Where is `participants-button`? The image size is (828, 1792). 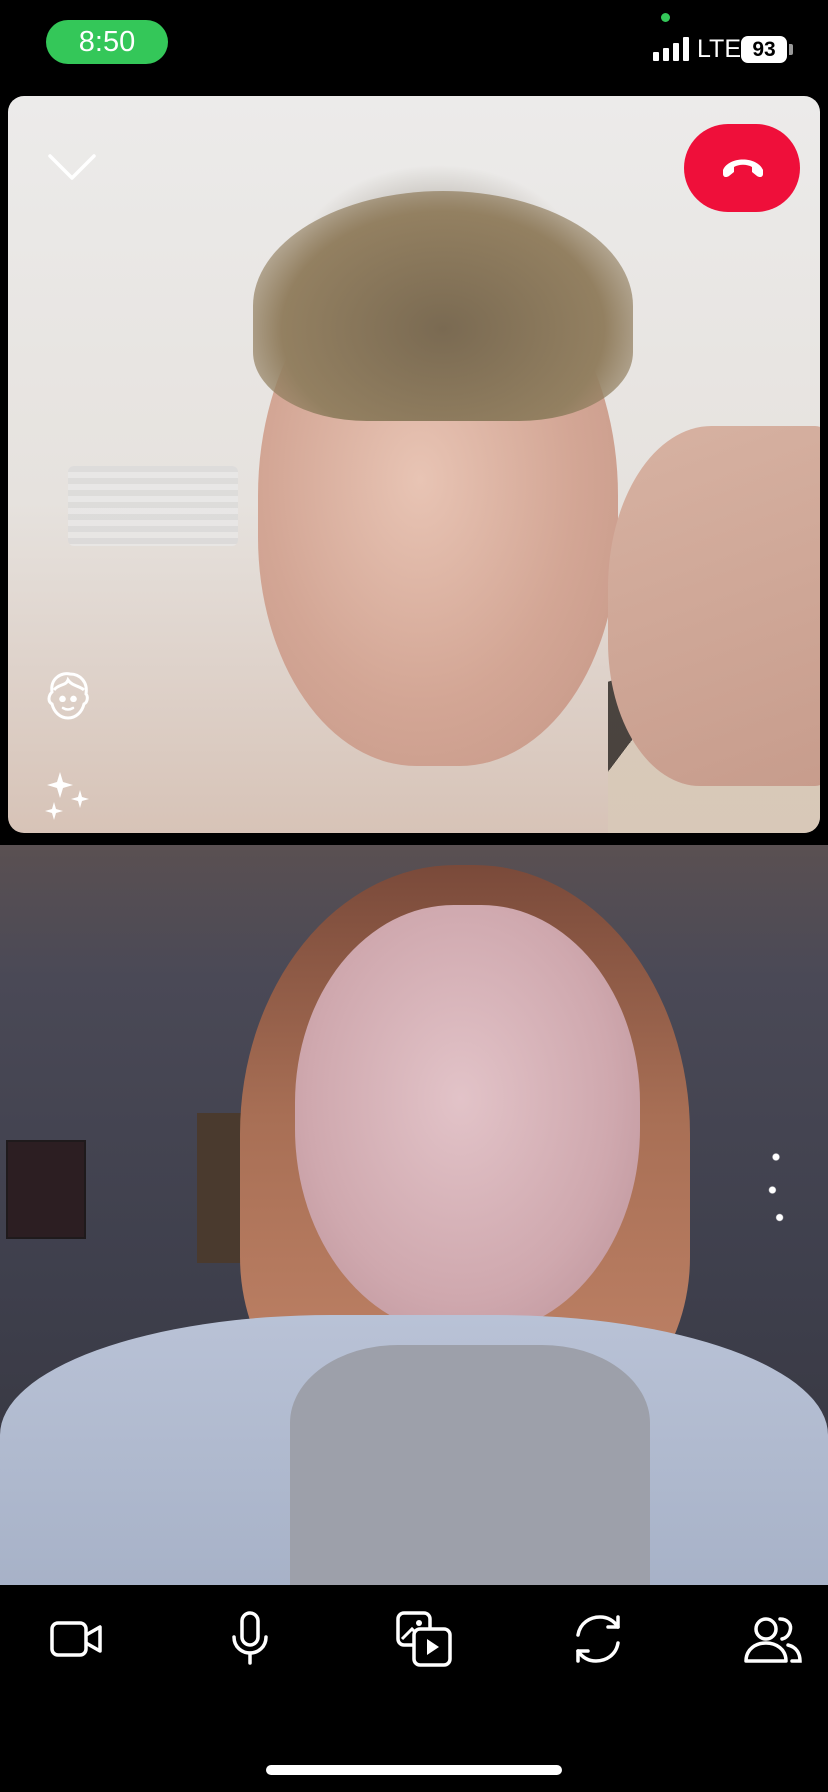 participants-button is located at coordinates (772, 1639).